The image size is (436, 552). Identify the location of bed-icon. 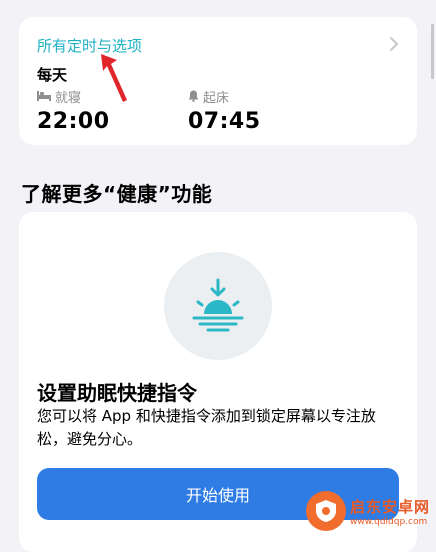
(44, 96).